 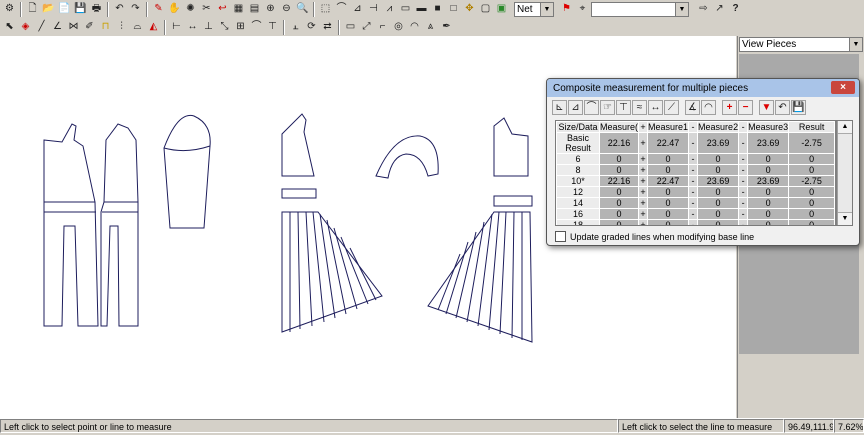 I want to click on bag-tool-icon: ⊓, so click(x=105, y=27).